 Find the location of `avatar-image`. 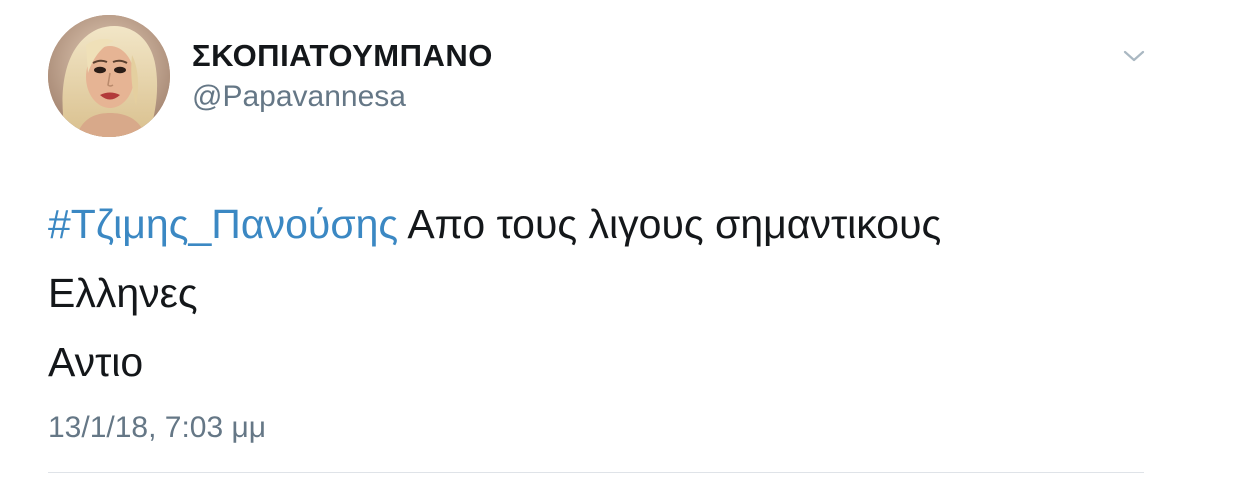

avatar-image is located at coordinates (109, 76).